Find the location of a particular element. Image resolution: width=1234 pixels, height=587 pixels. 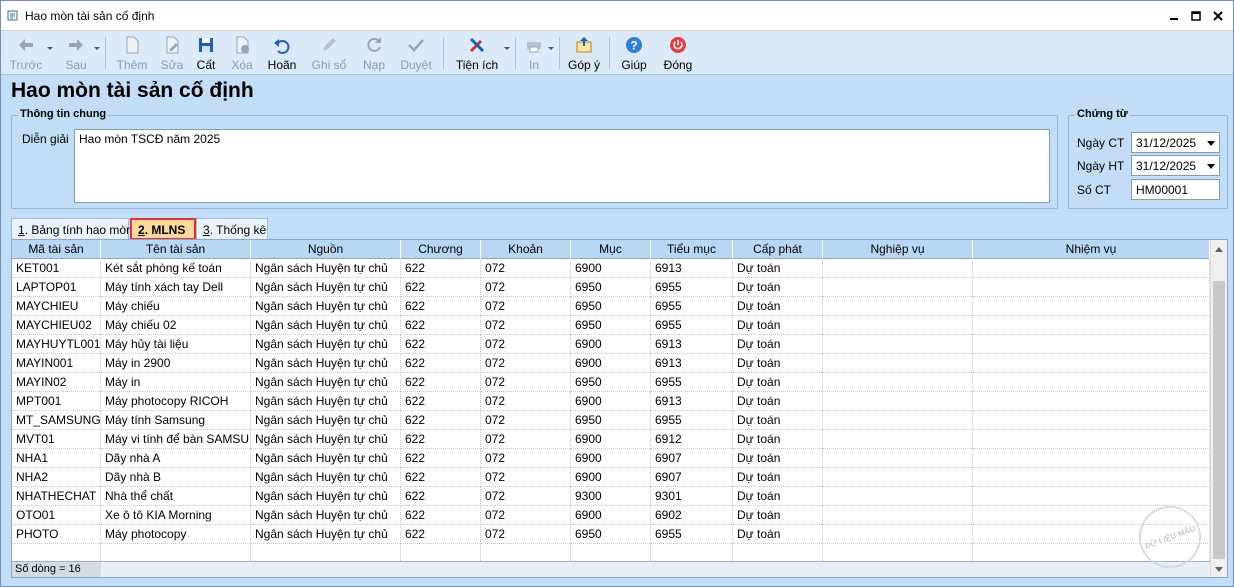

add-button: Thêm is located at coordinates (132, 53).